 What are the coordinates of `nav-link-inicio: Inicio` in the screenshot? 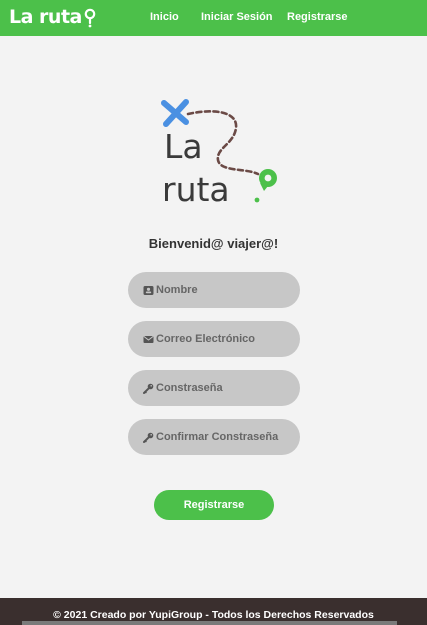 It's located at (164, 17).